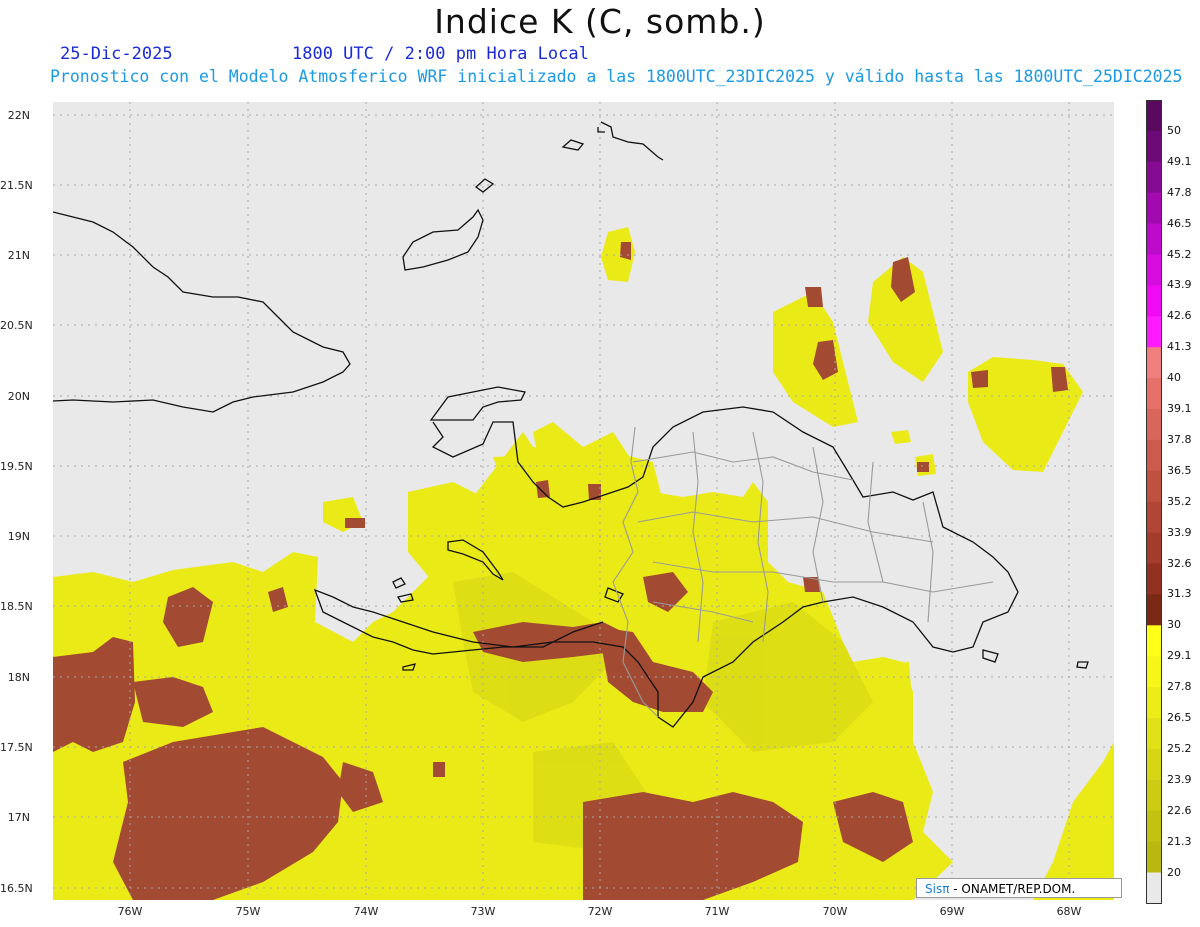 This screenshot has height=927, width=1200. Describe the element at coordinates (1179, 717) in the screenshot. I see `legend-label: 26.5` at that location.